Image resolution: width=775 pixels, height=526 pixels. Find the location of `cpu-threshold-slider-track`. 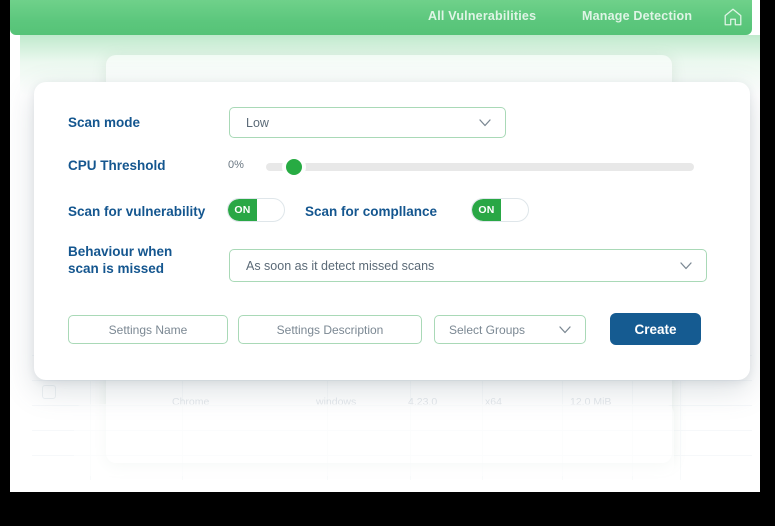

cpu-threshold-slider-track is located at coordinates (480, 167).